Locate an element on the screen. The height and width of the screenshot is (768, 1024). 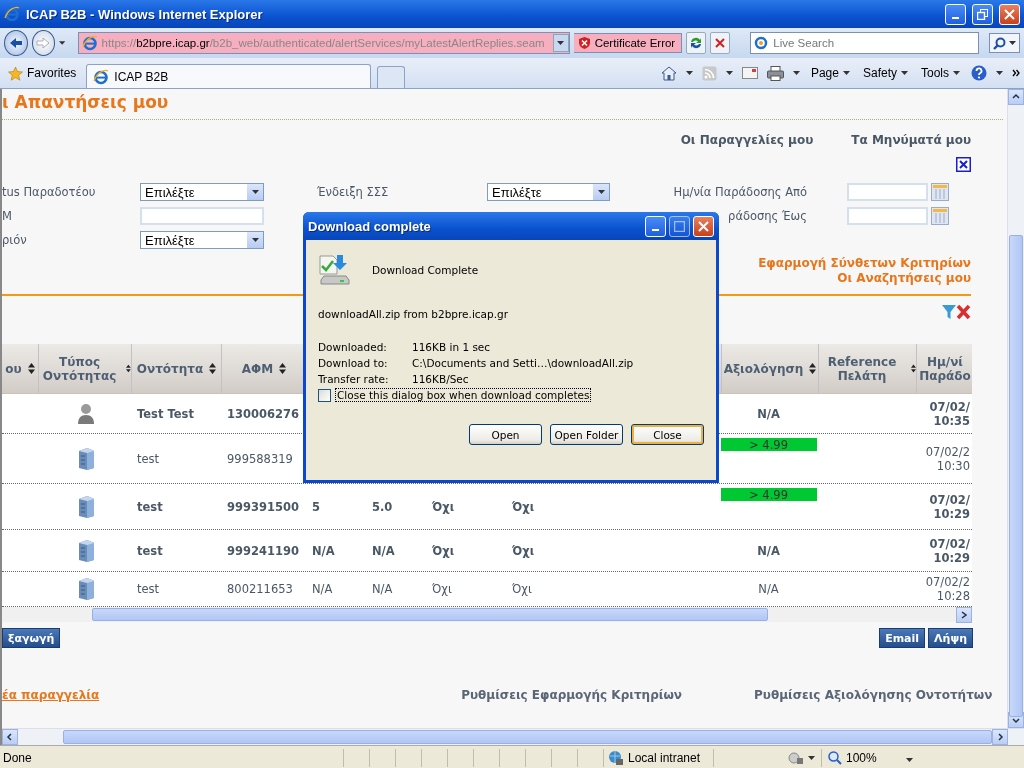
back-button is located at coordinates (16, 43).